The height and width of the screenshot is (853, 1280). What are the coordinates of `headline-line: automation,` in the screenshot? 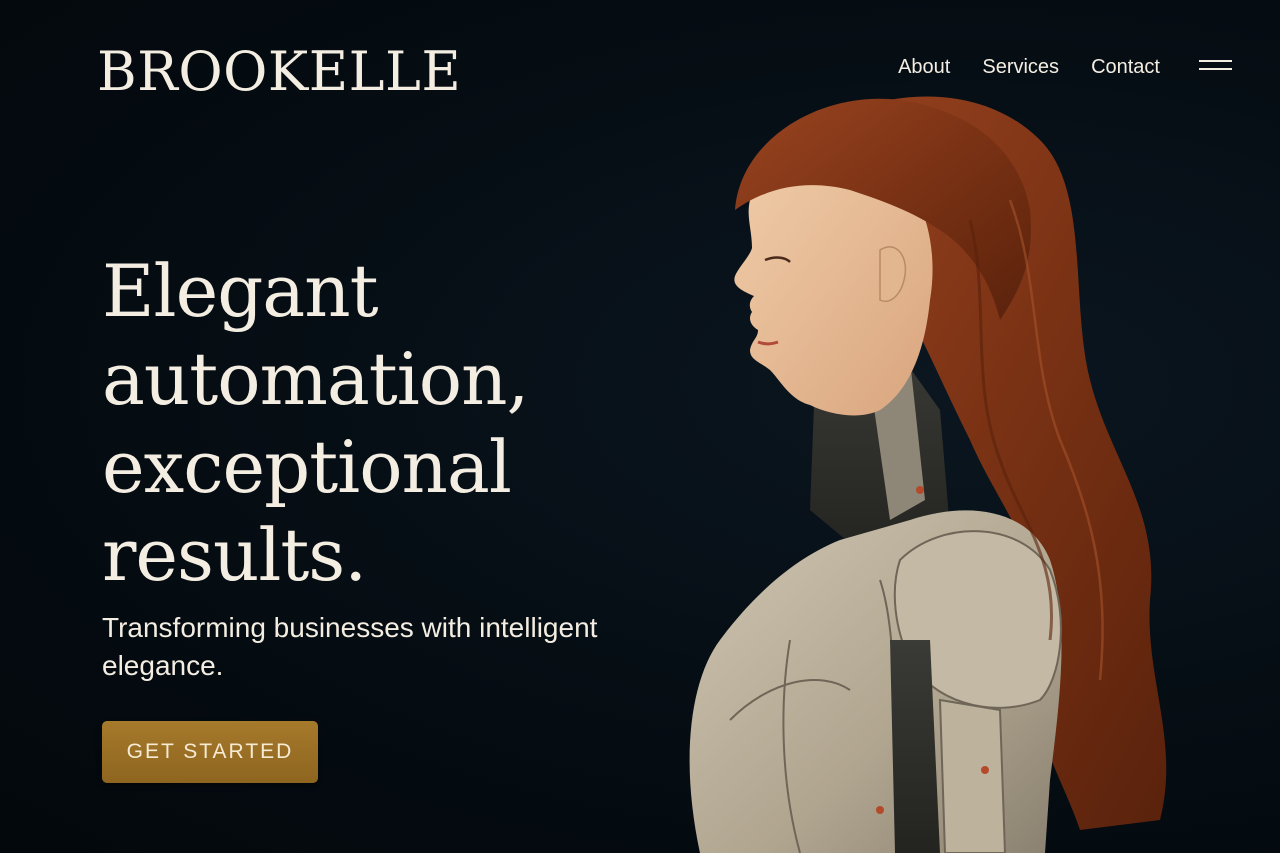 It's located at (315, 379).